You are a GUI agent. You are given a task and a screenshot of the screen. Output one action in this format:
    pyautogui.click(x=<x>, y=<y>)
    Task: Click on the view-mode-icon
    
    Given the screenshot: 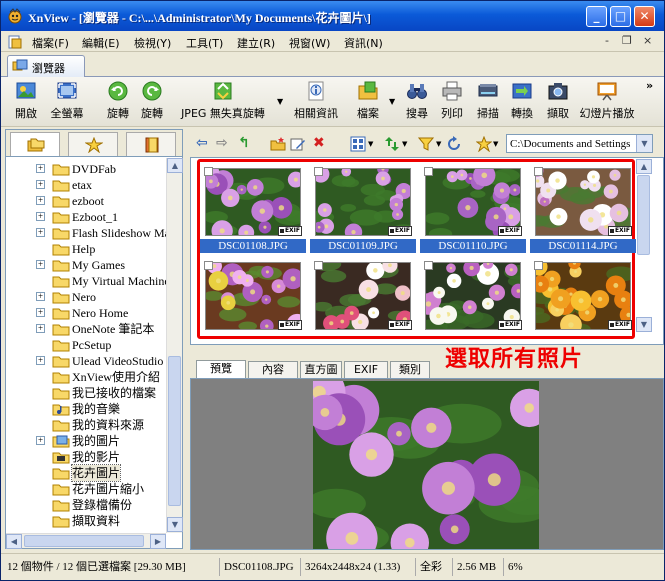 What is the action you would take?
    pyautogui.click(x=358, y=144)
    